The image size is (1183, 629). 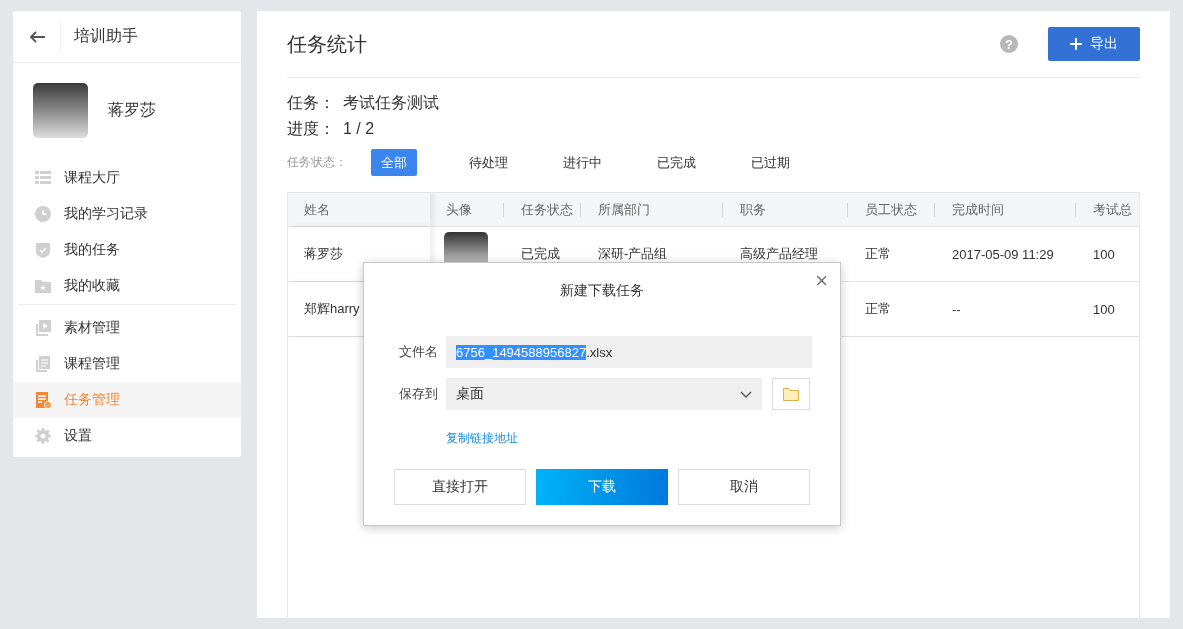 I want to click on page-title: 任务统计, so click(x=327, y=44).